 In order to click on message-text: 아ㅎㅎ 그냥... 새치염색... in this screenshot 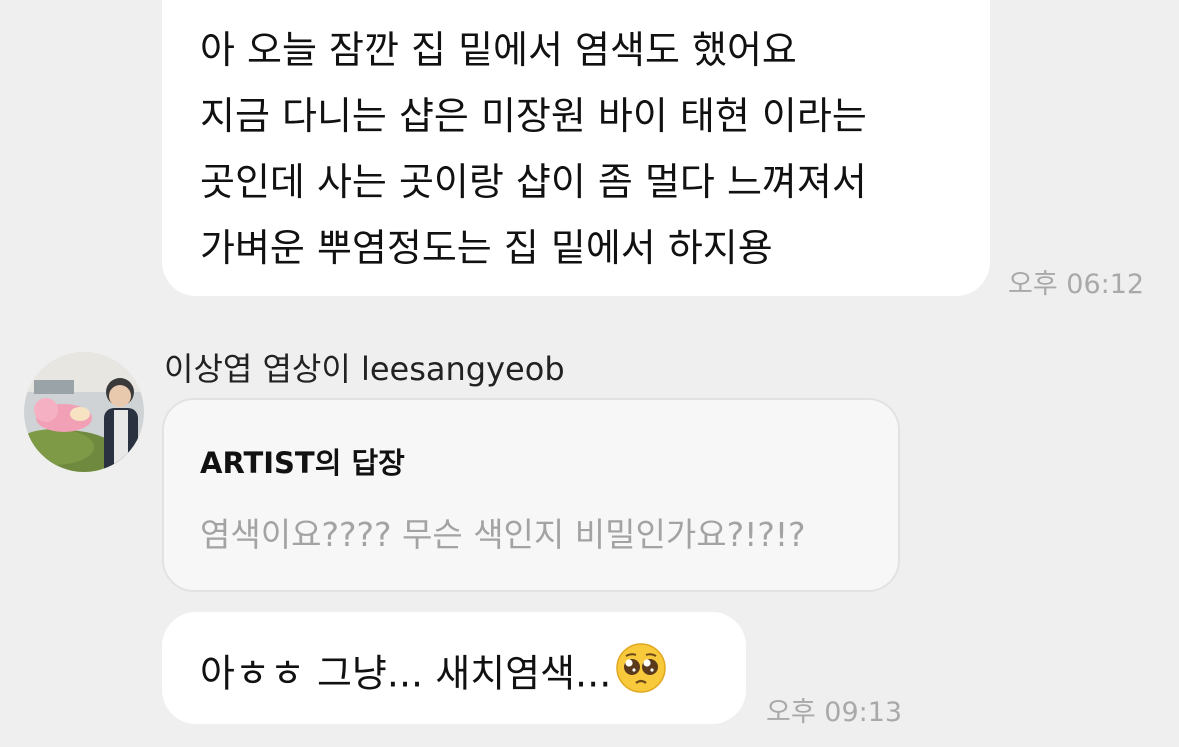, I will do `click(406, 673)`.